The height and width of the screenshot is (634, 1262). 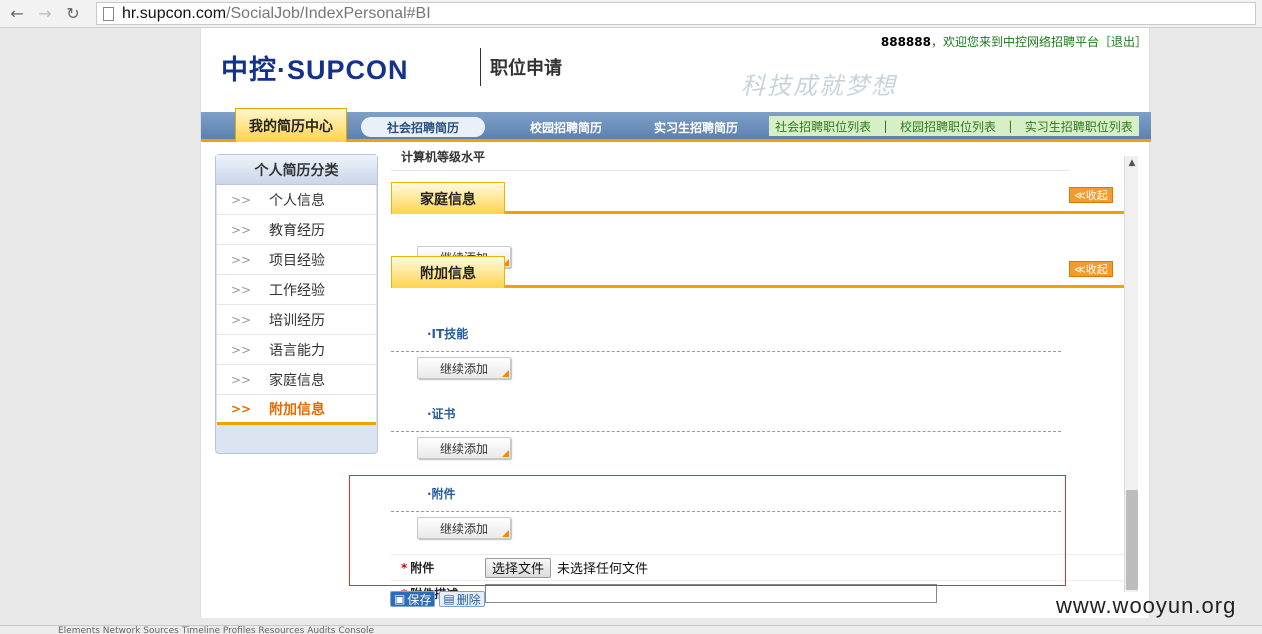 What do you see at coordinates (464, 368) in the screenshot?
I see `add-it-skill-button: 继续添加` at bounding box center [464, 368].